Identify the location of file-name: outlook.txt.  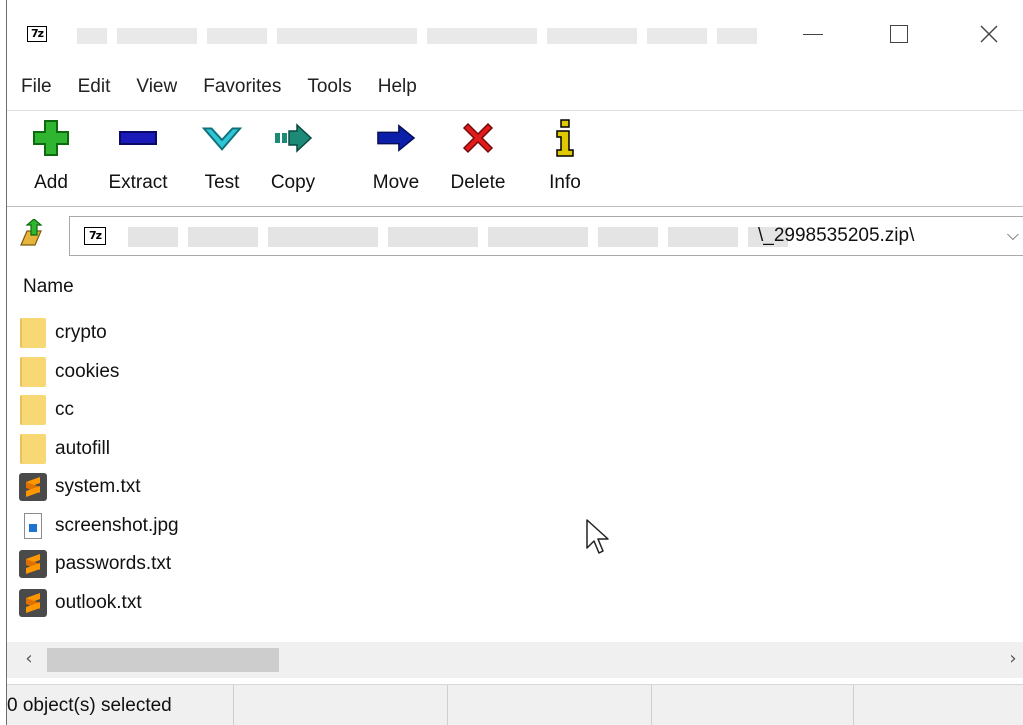
(98, 602).